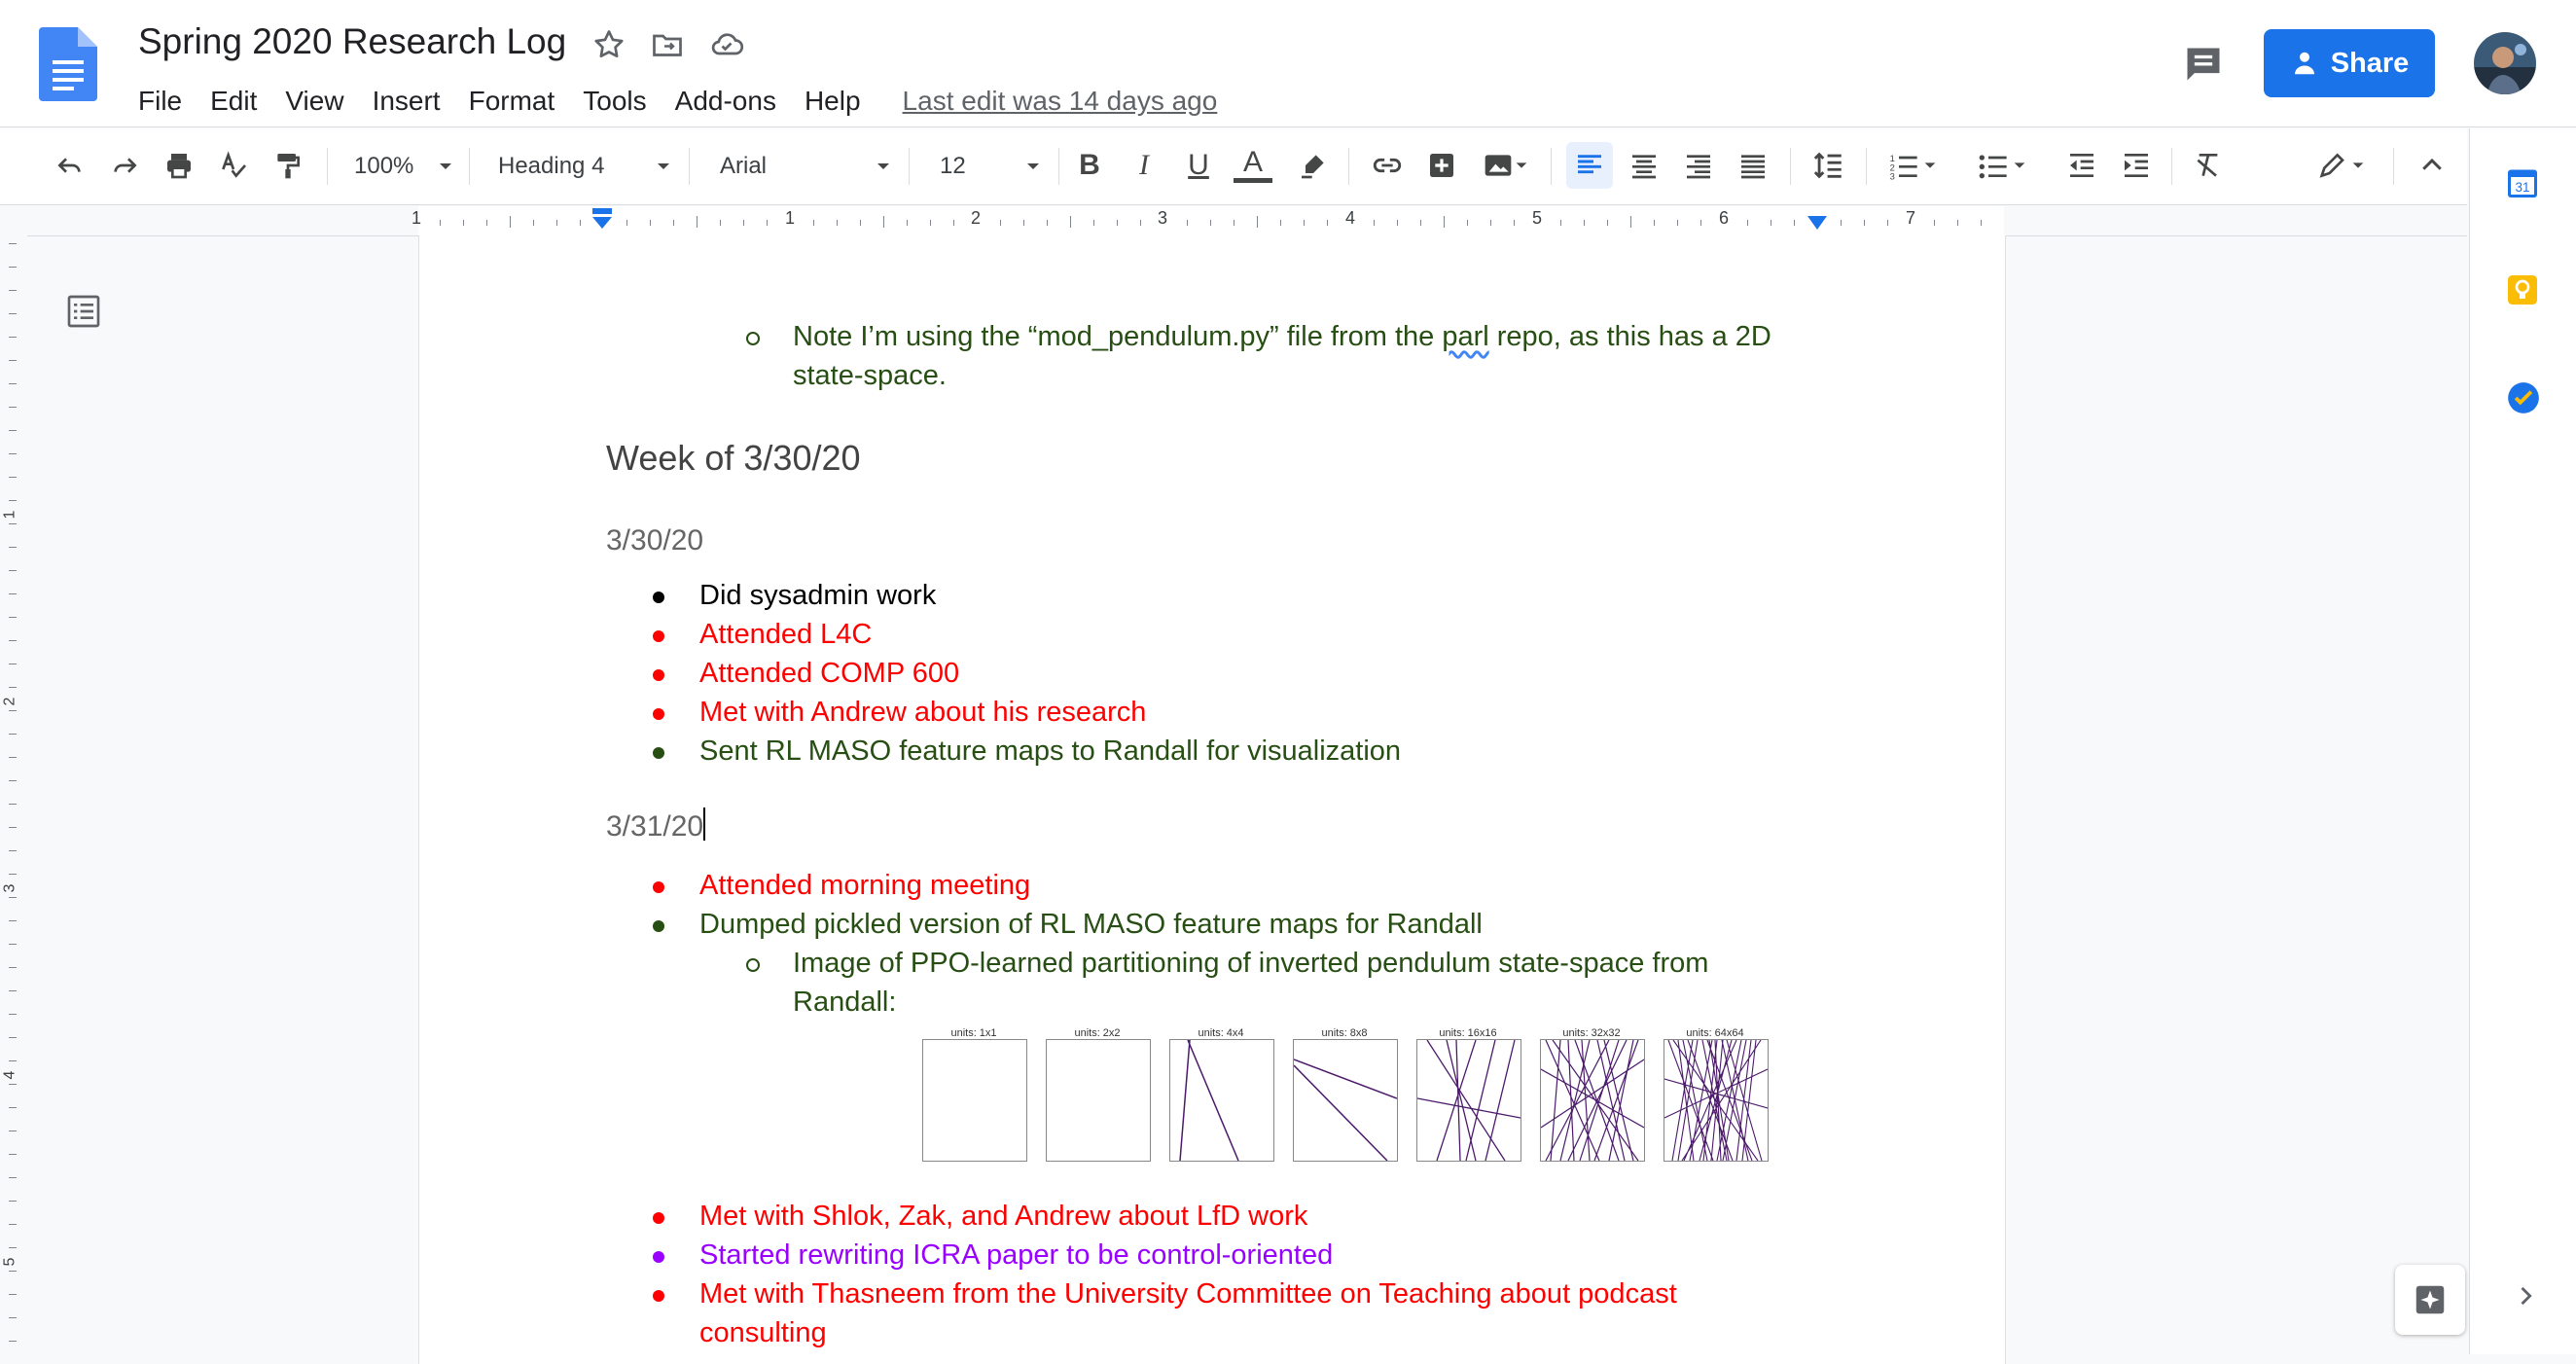 The image size is (2576, 1364). What do you see at coordinates (733, 458) in the screenshot?
I see `week-heading: Week of 3/30/20` at bounding box center [733, 458].